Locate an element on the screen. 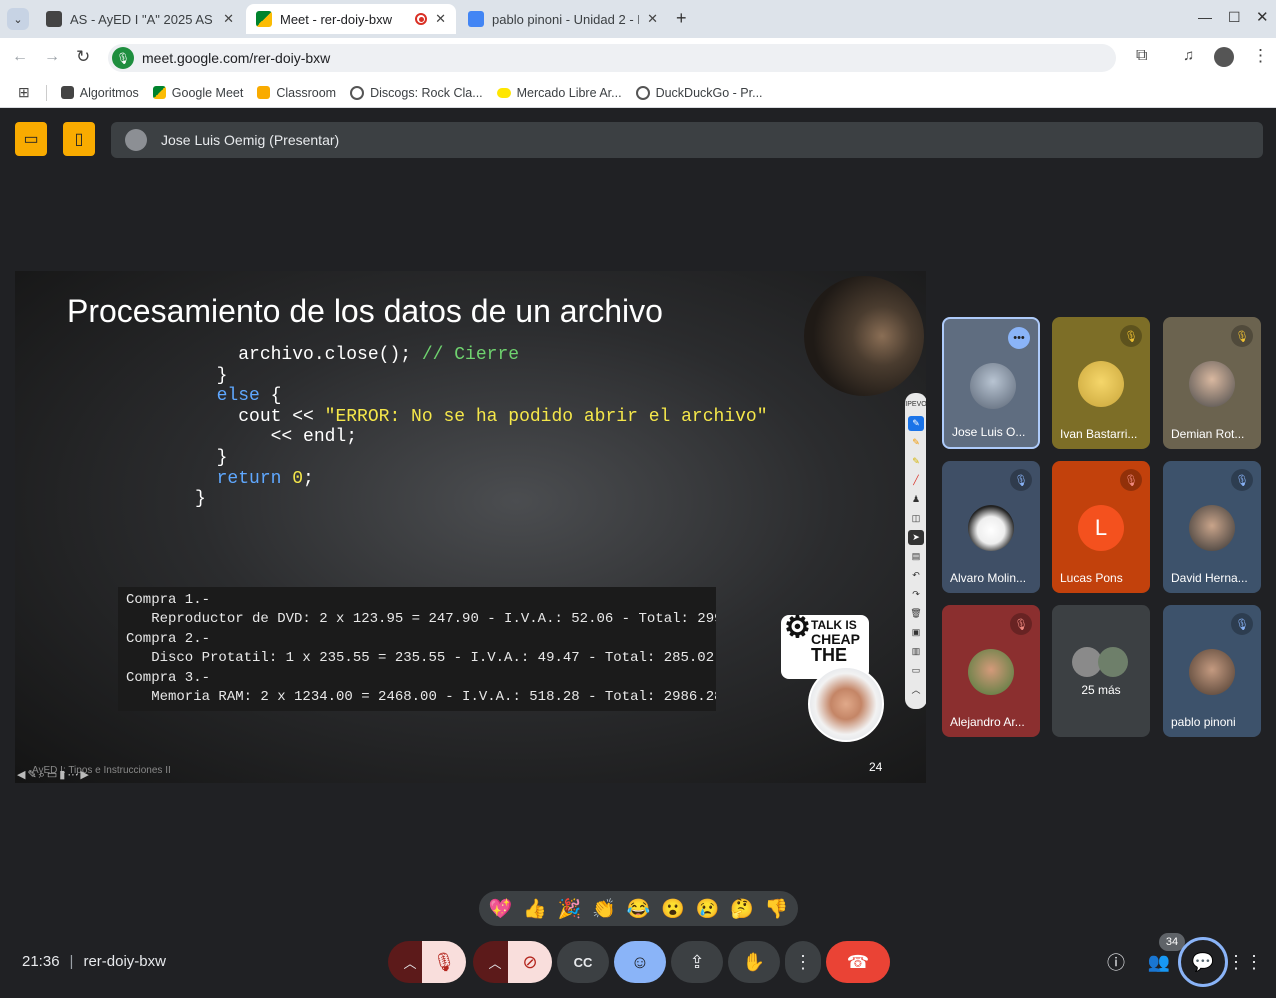 The height and width of the screenshot is (998, 1276). raise-hand-button: ✋ is located at coordinates (754, 962).